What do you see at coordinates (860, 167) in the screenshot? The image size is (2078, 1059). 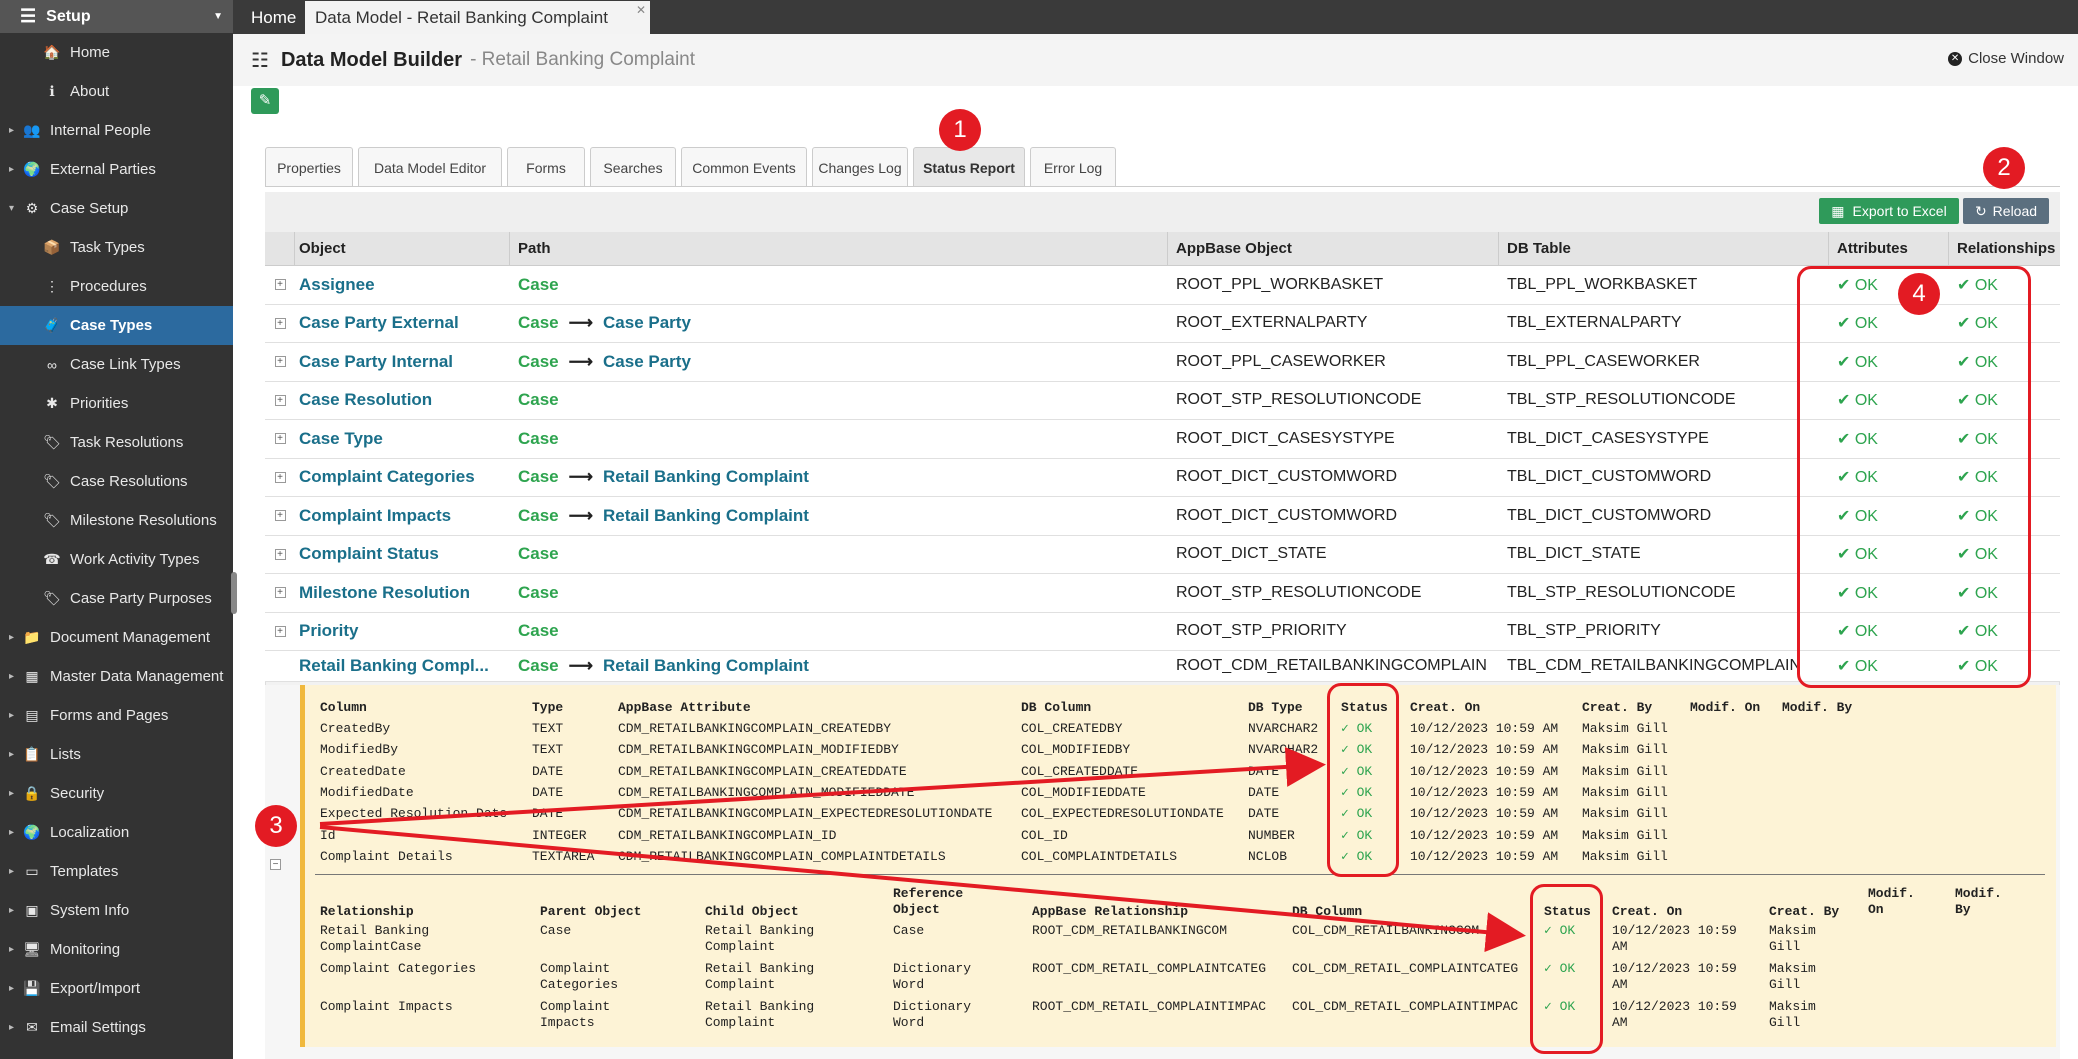 I see `tab-changes-log: Changes Log` at bounding box center [860, 167].